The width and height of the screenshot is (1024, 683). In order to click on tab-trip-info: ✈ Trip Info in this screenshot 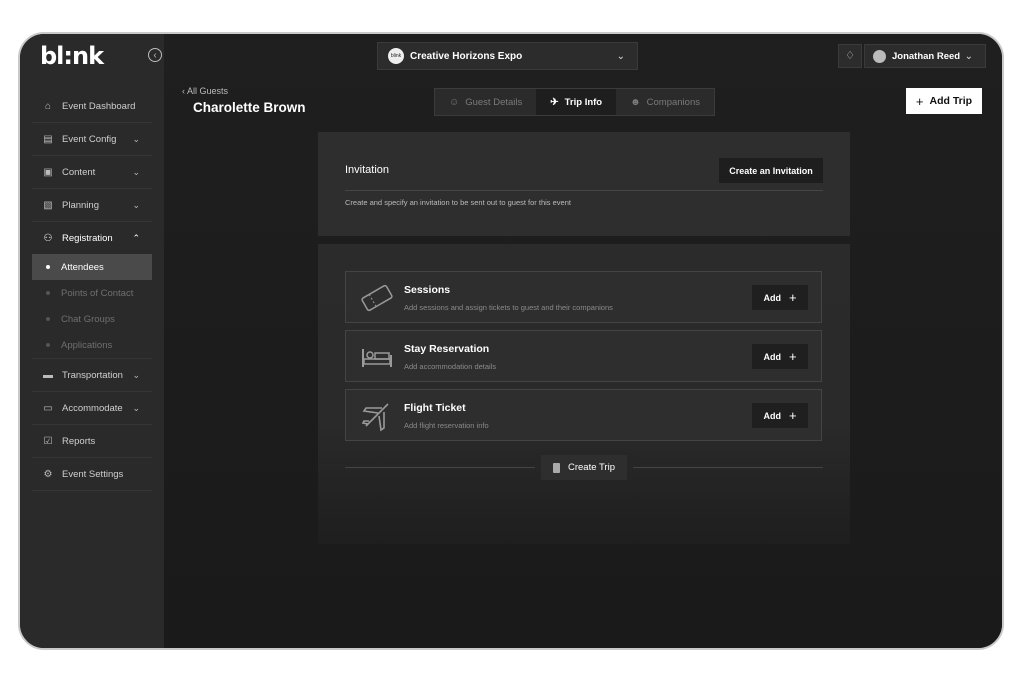, I will do `click(576, 102)`.